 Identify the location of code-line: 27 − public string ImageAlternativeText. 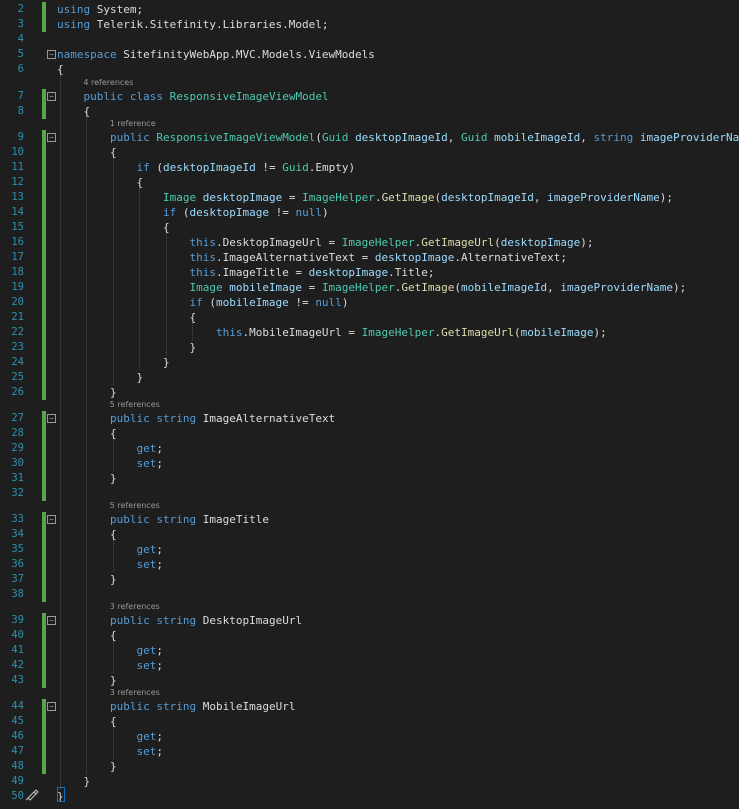
(369, 418).